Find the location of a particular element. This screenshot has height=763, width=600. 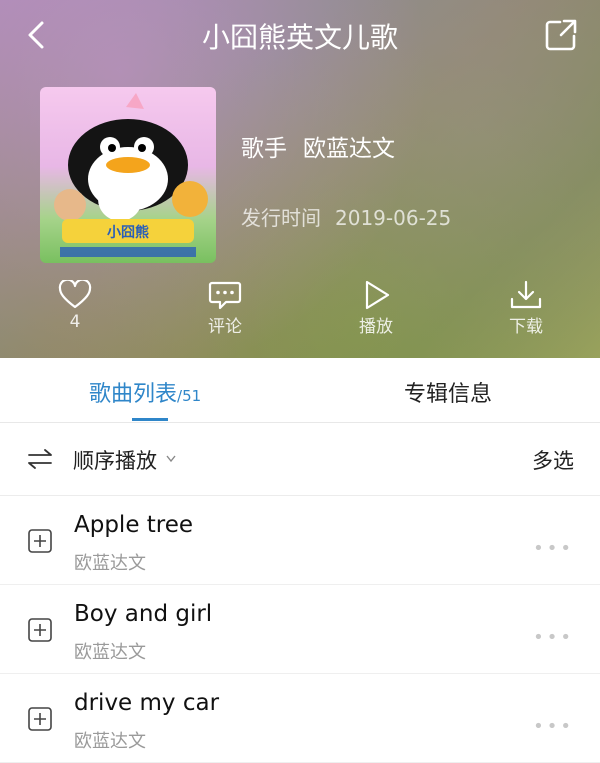

artist-name: 欧蓝达文 is located at coordinates (349, 149).